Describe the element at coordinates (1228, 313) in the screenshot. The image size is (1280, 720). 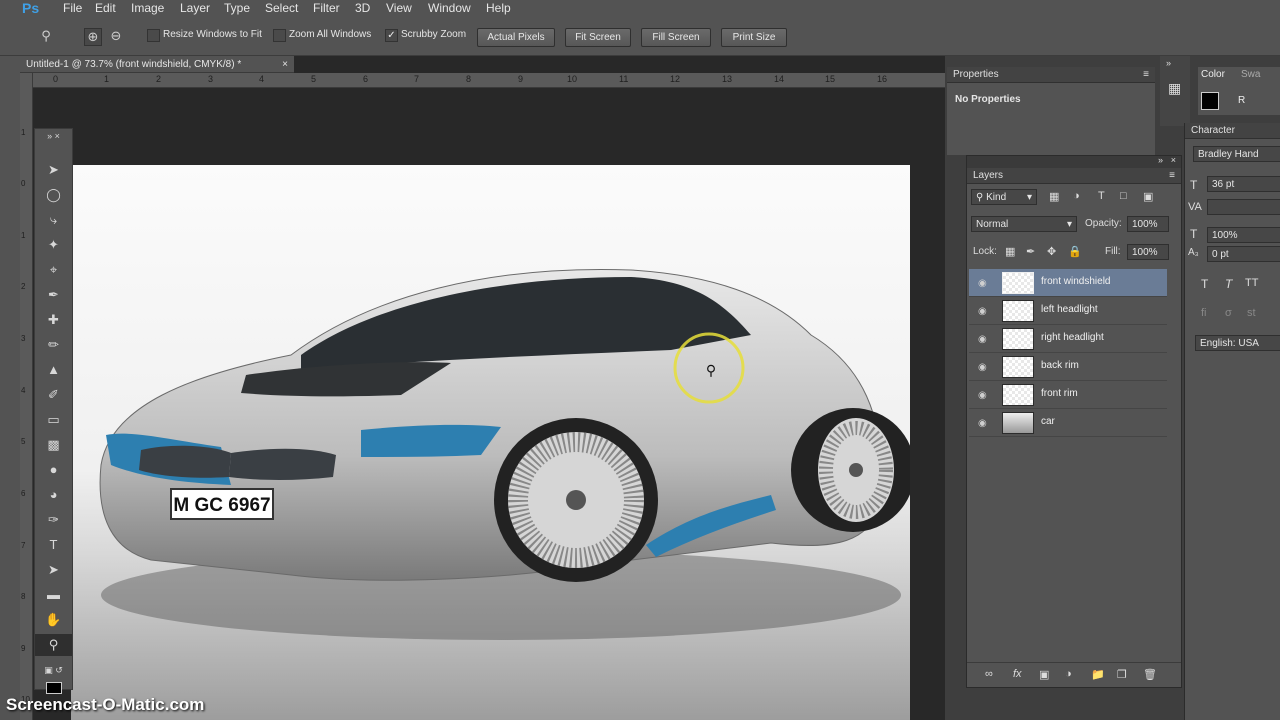
I see `swash-icon: σ` at that location.